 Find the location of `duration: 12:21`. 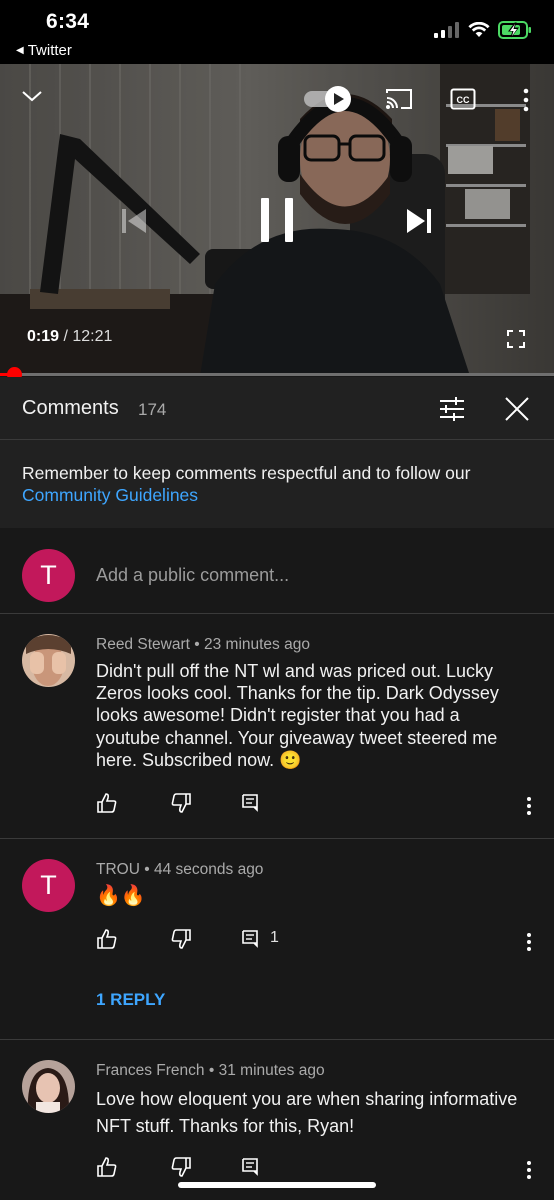

duration: 12:21 is located at coordinates (92, 336).